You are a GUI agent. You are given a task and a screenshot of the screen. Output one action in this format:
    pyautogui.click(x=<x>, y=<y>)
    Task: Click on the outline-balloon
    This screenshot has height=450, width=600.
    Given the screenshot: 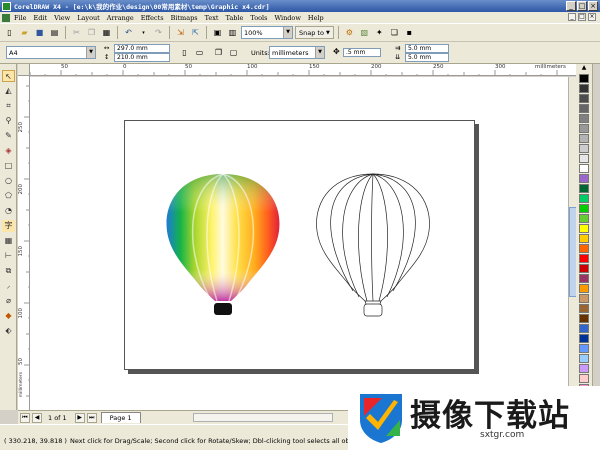 What is the action you would take?
    pyautogui.click(x=373, y=245)
    